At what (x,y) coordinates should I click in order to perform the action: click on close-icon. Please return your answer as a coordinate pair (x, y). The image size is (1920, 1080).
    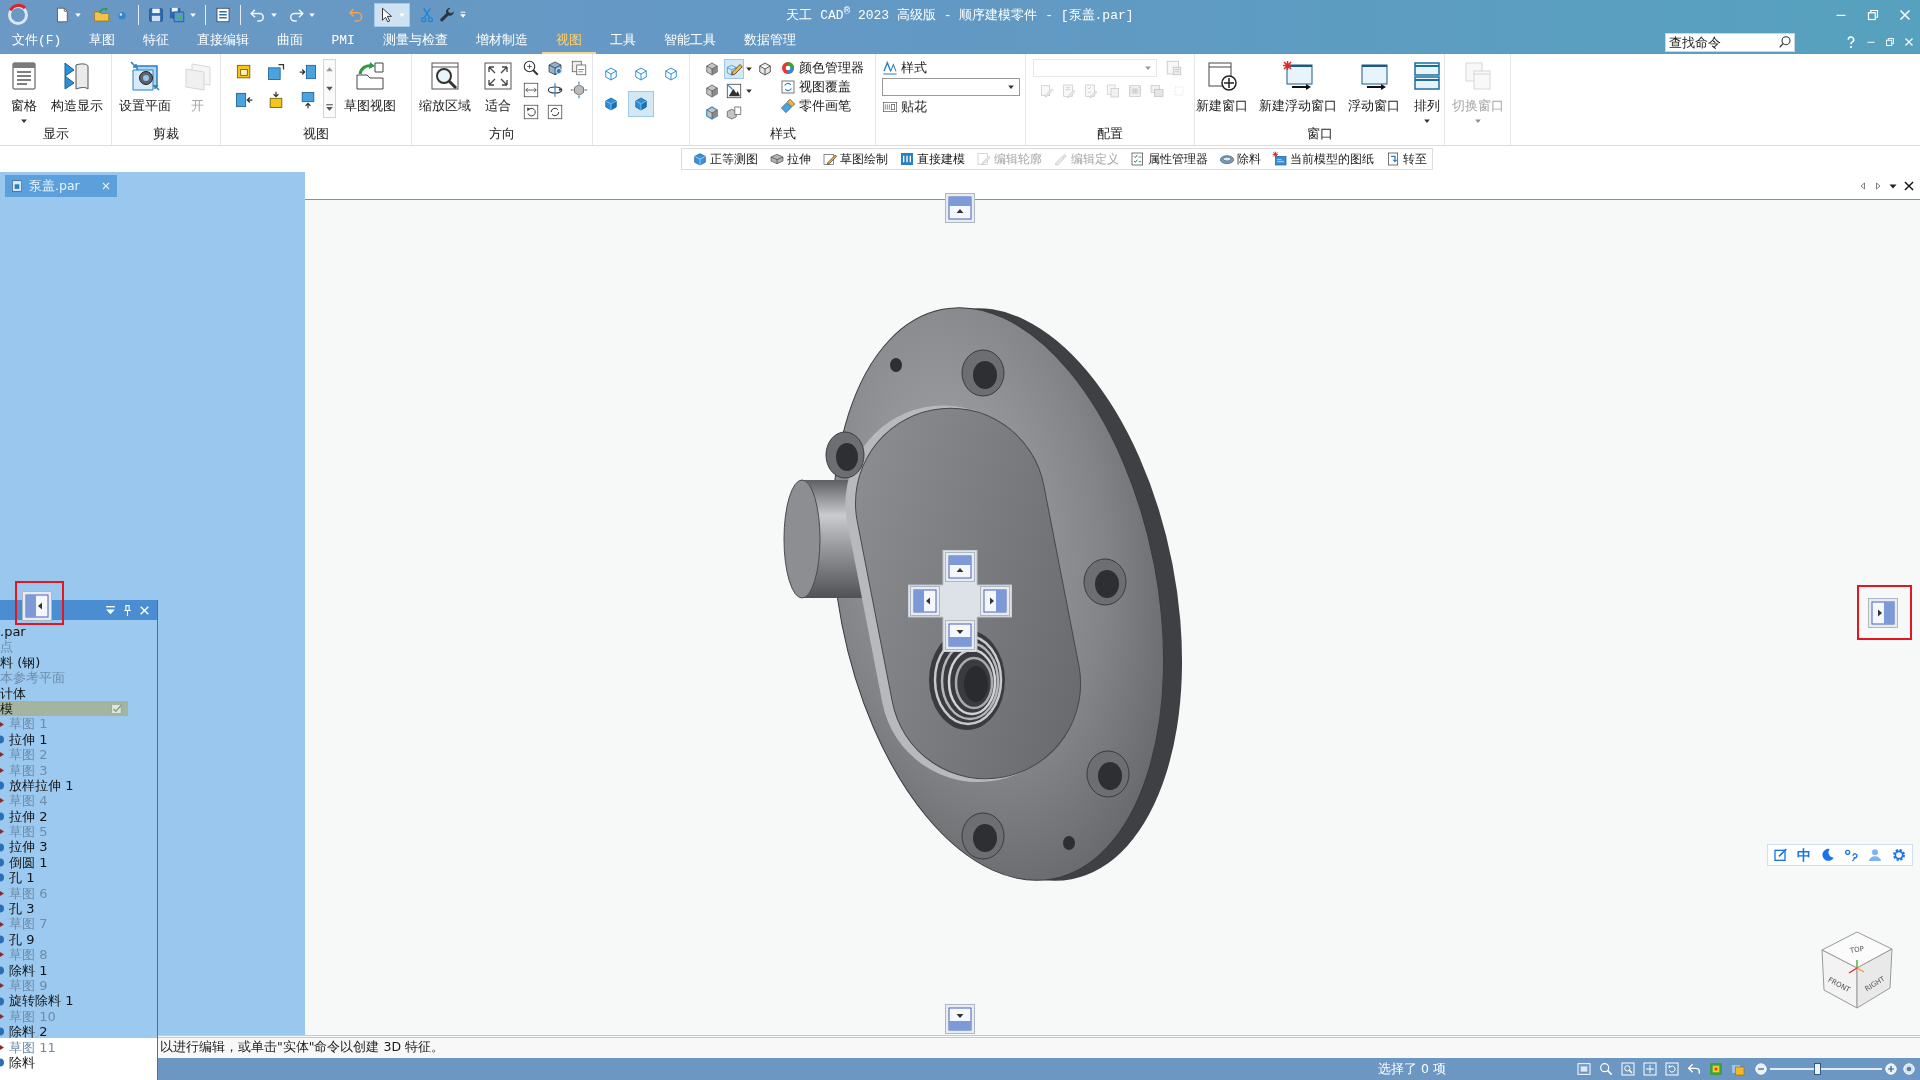
    Looking at the image, I should click on (1909, 185).